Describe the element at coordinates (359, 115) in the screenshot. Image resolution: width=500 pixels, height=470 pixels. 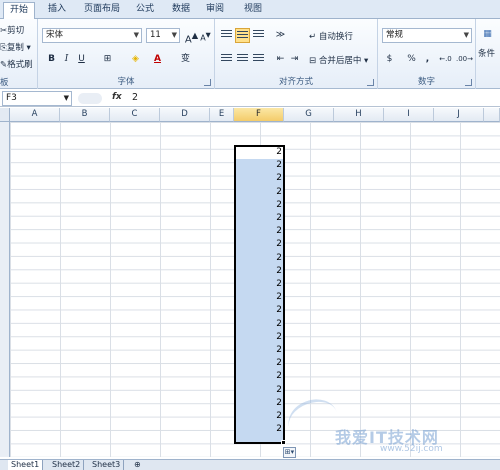
I see `column-header: H` at that location.